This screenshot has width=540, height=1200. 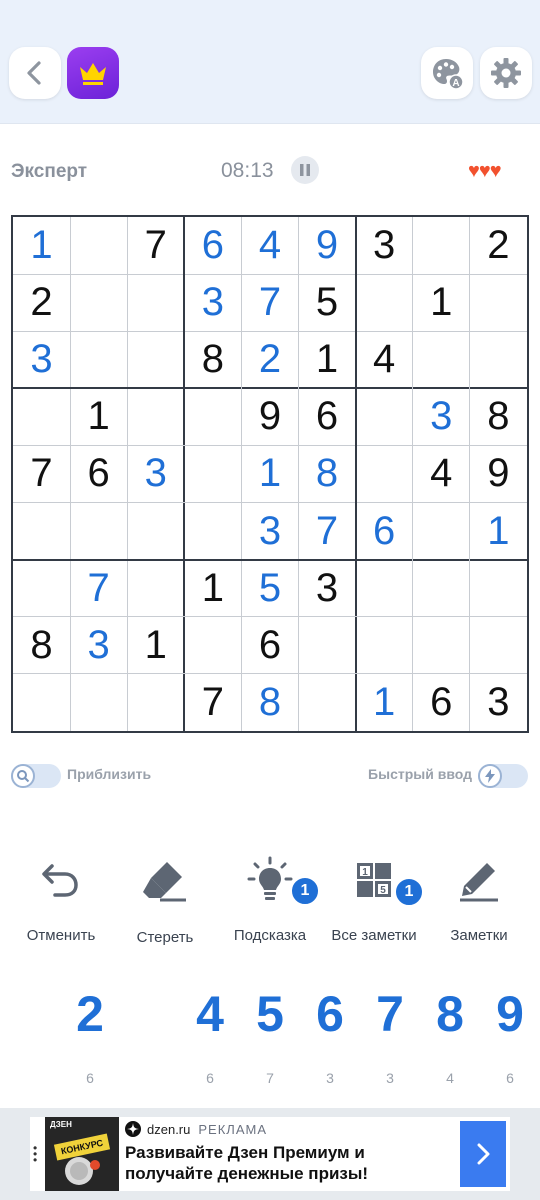 What do you see at coordinates (374, 900) in the screenshot?
I see `all-notes-button: 1 5 1 Все заметки` at bounding box center [374, 900].